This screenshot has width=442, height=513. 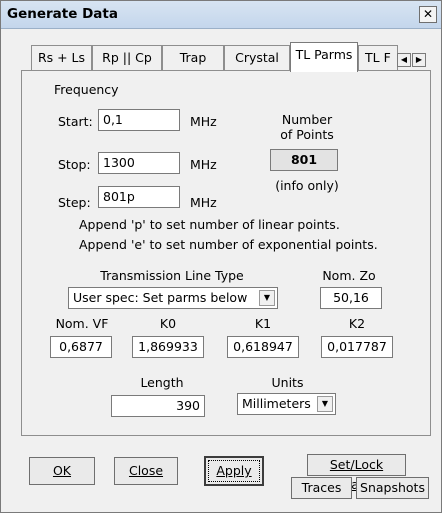 What do you see at coordinates (61, 57) in the screenshot?
I see `tab-rs-ls: Rs + Ls` at bounding box center [61, 57].